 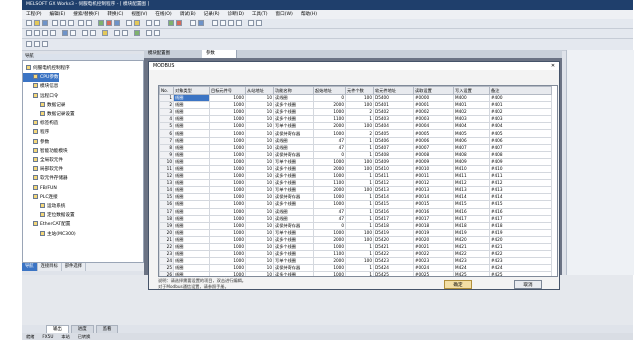 I want to click on table-cell: 2000, so click(x=329, y=261).